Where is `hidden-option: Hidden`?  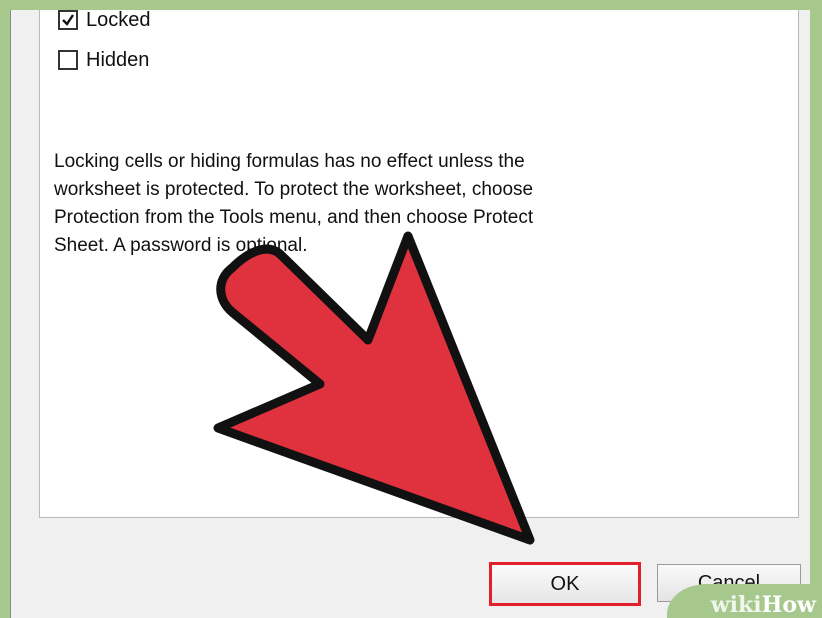
hidden-option: Hidden is located at coordinates (103, 60).